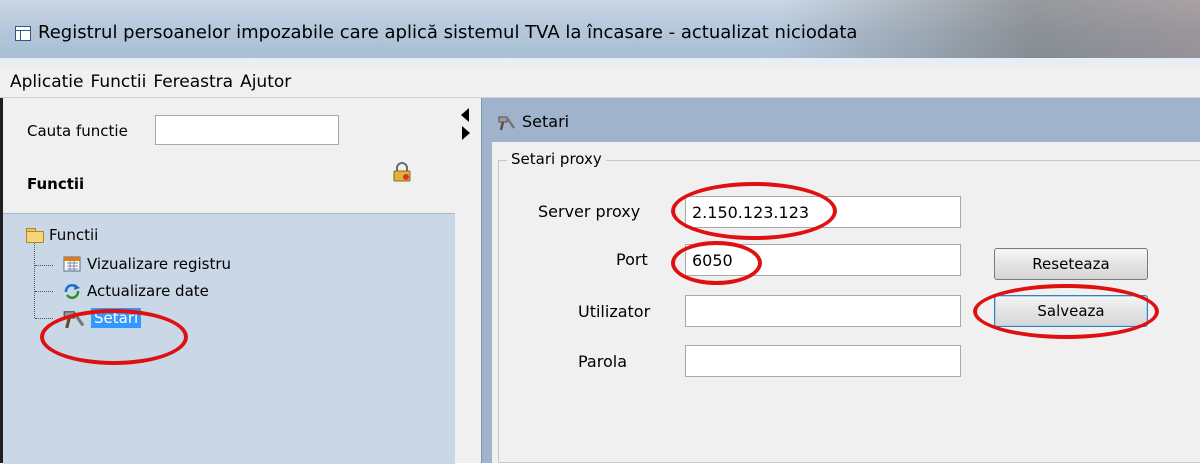 This screenshot has height=464, width=1200. I want to click on tree-root-label: Functii, so click(74, 235).